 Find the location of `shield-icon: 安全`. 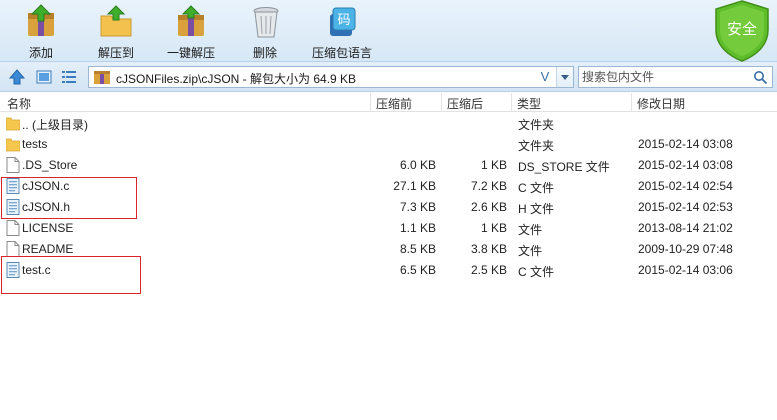

shield-icon: 安全 is located at coordinates (742, 31).